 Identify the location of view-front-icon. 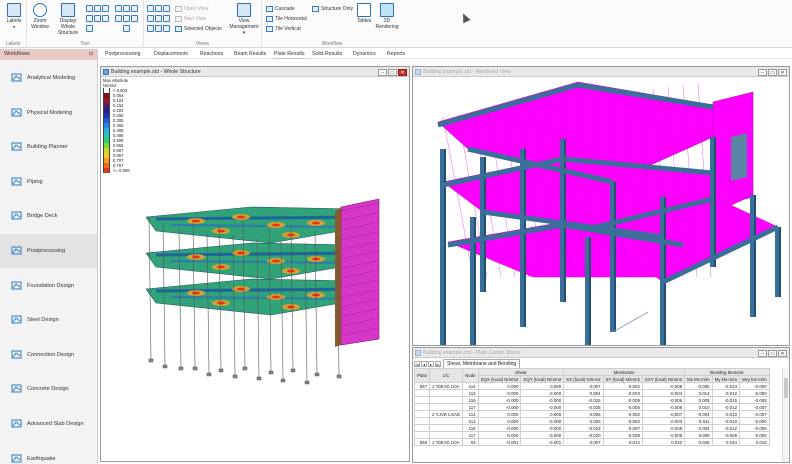
(118, 8).